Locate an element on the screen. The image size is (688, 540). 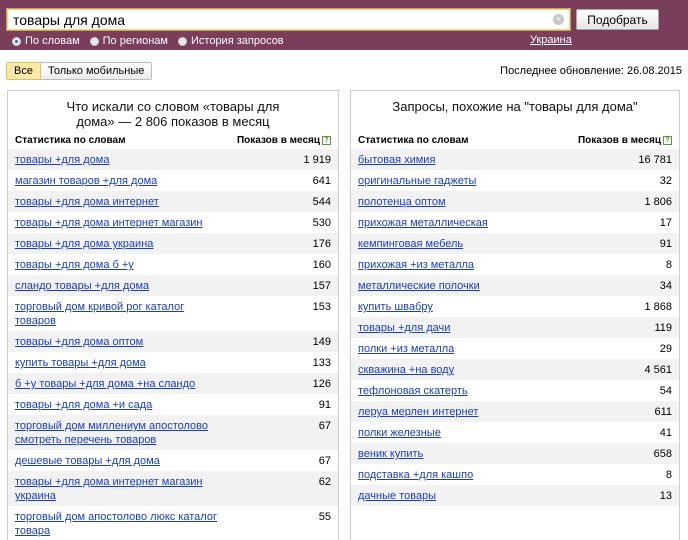
keyword-link: купить швабру is located at coordinates (395, 307).